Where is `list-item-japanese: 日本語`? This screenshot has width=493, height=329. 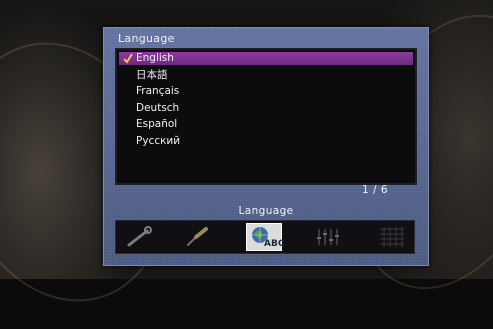 list-item-japanese: 日本語 is located at coordinates (266, 75).